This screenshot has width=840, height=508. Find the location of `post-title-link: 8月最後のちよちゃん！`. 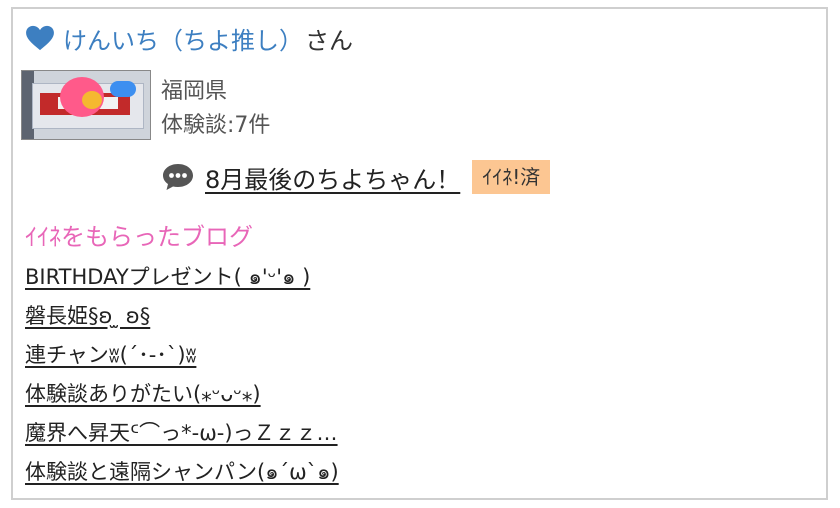

post-title-link: 8月最後のちよちゃん！ is located at coordinates (332, 177).